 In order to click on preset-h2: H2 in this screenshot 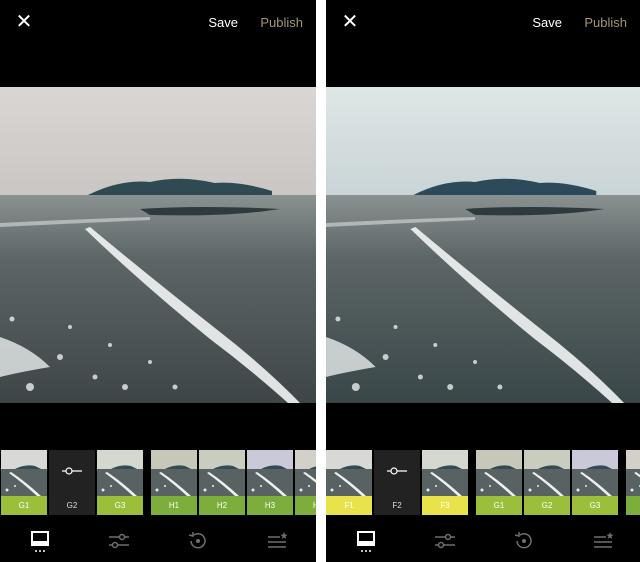, I will do `click(222, 482)`.